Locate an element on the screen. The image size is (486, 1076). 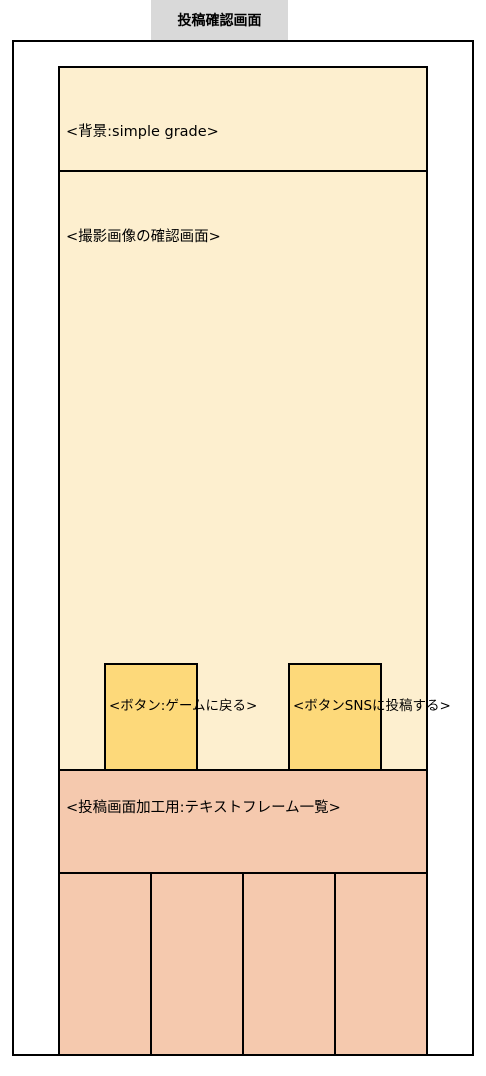
photo-preview-label: <撮影画像の確認画面> is located at coordinates (143, 237).